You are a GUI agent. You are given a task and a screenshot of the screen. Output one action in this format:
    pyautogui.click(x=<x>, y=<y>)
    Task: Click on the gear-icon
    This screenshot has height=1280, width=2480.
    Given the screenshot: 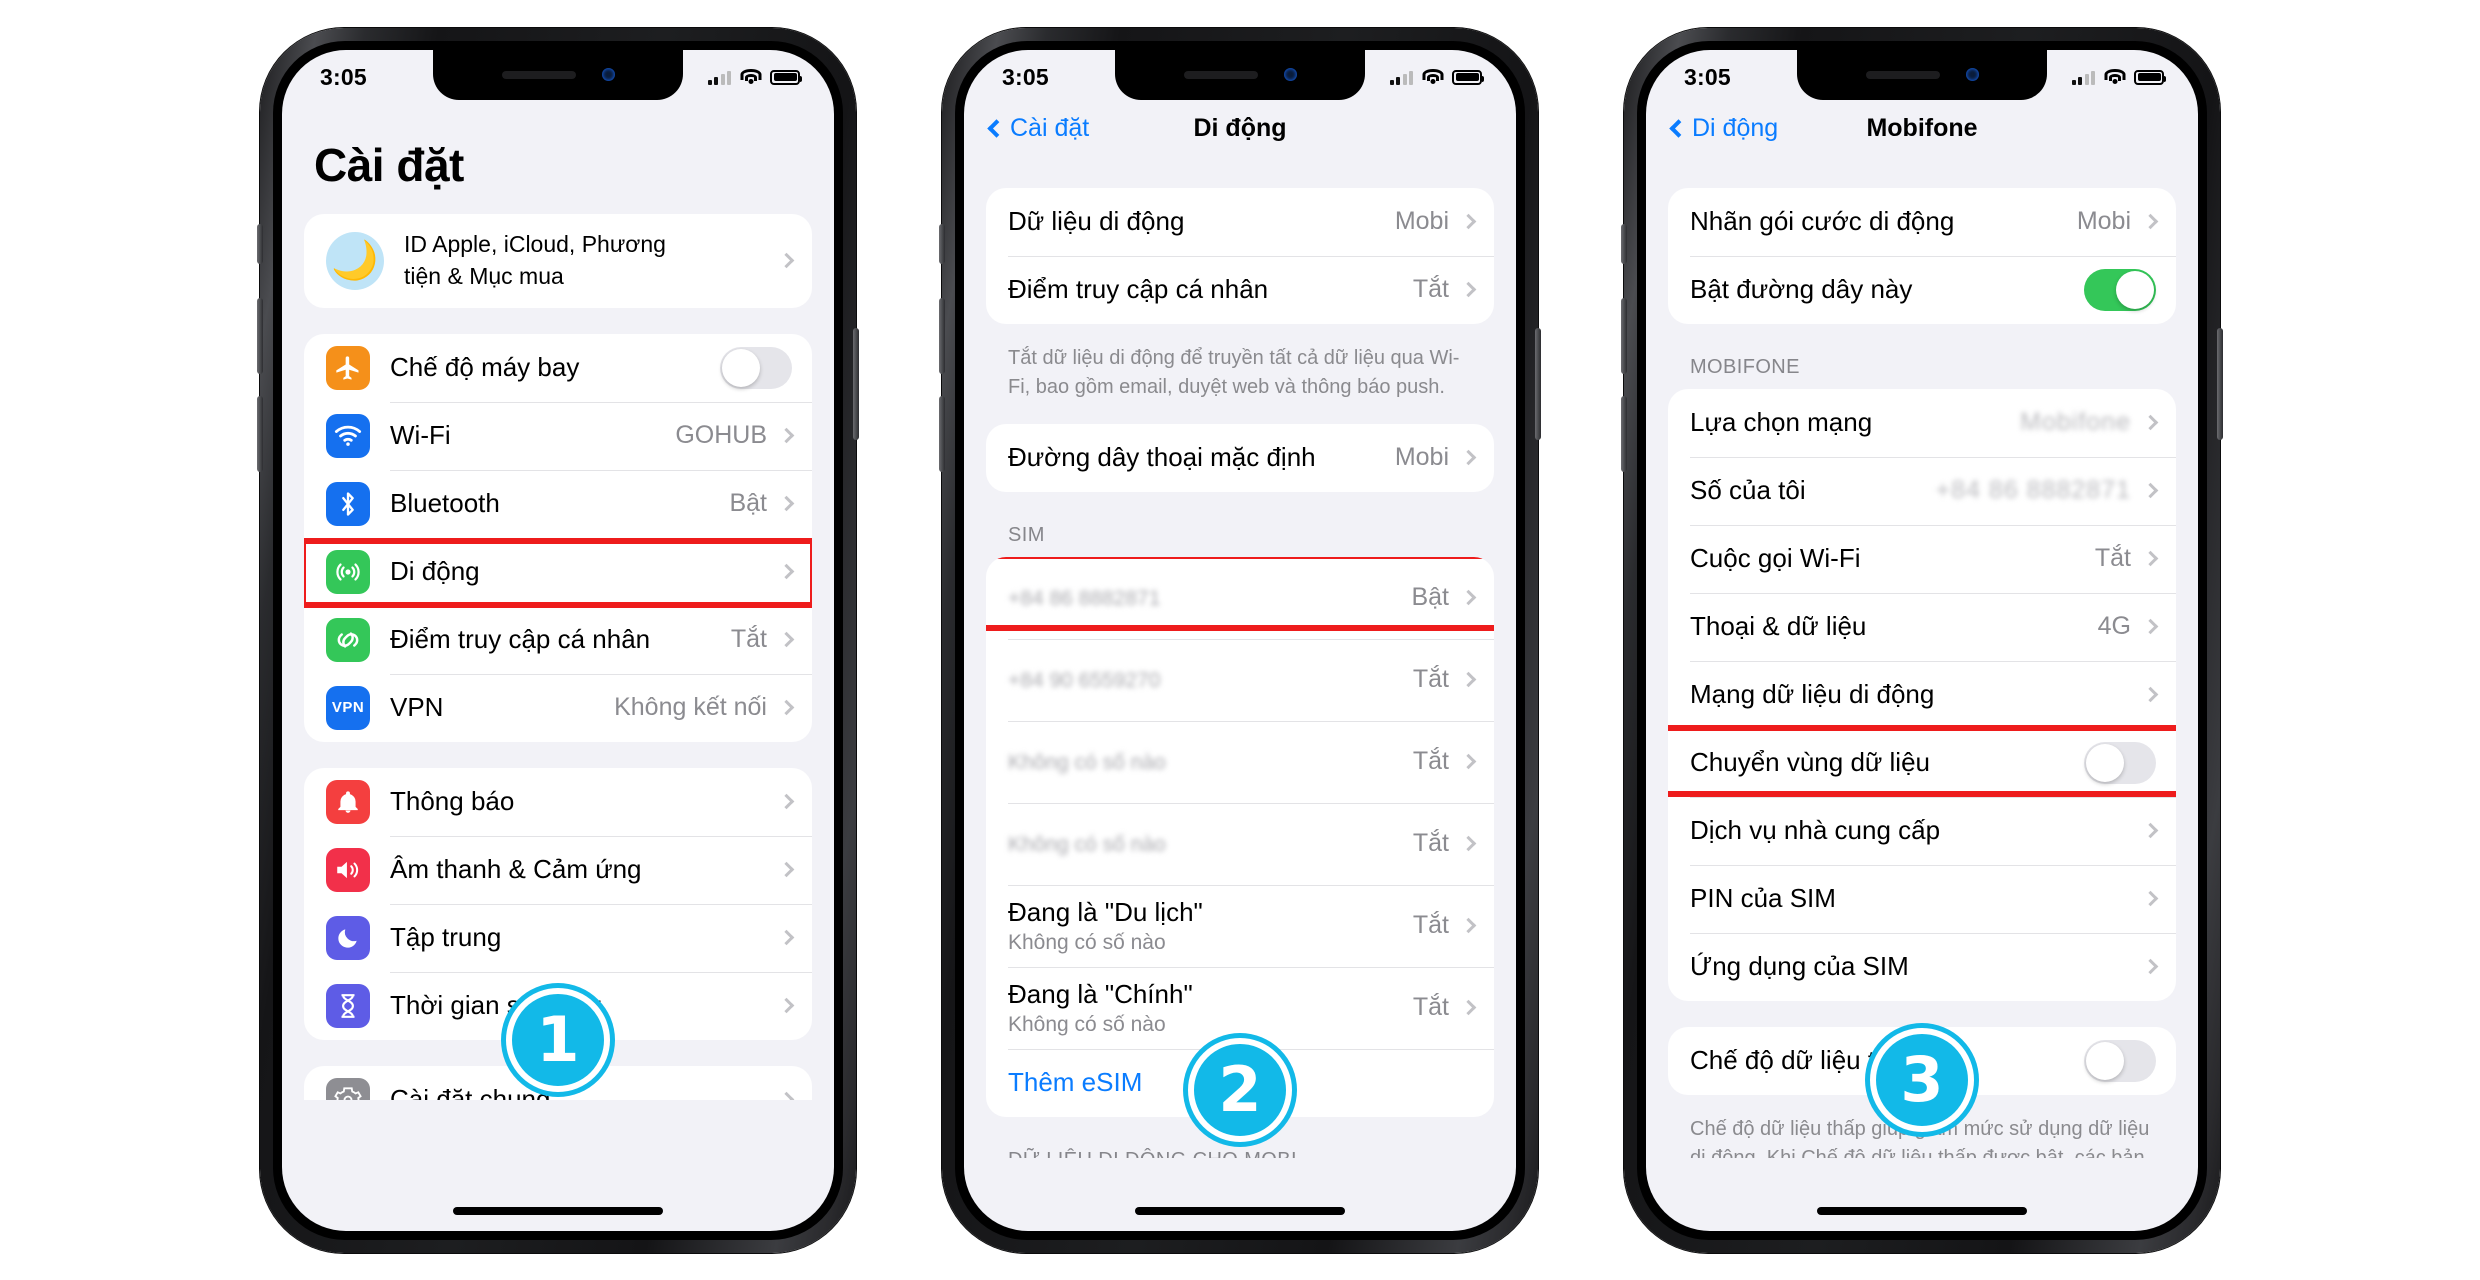 What is the action you would take?
    pyautogui.click(x=348, y=1088)
    